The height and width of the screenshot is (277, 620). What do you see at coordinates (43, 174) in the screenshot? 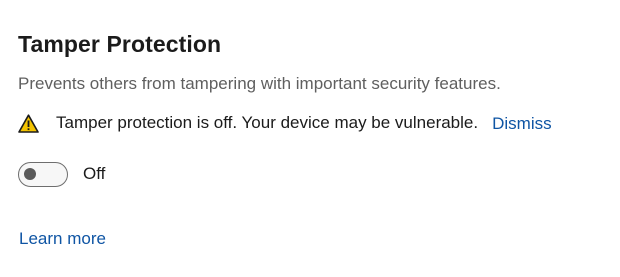
I see `tamper-protection-toggle` at bounding box center [43, 174].